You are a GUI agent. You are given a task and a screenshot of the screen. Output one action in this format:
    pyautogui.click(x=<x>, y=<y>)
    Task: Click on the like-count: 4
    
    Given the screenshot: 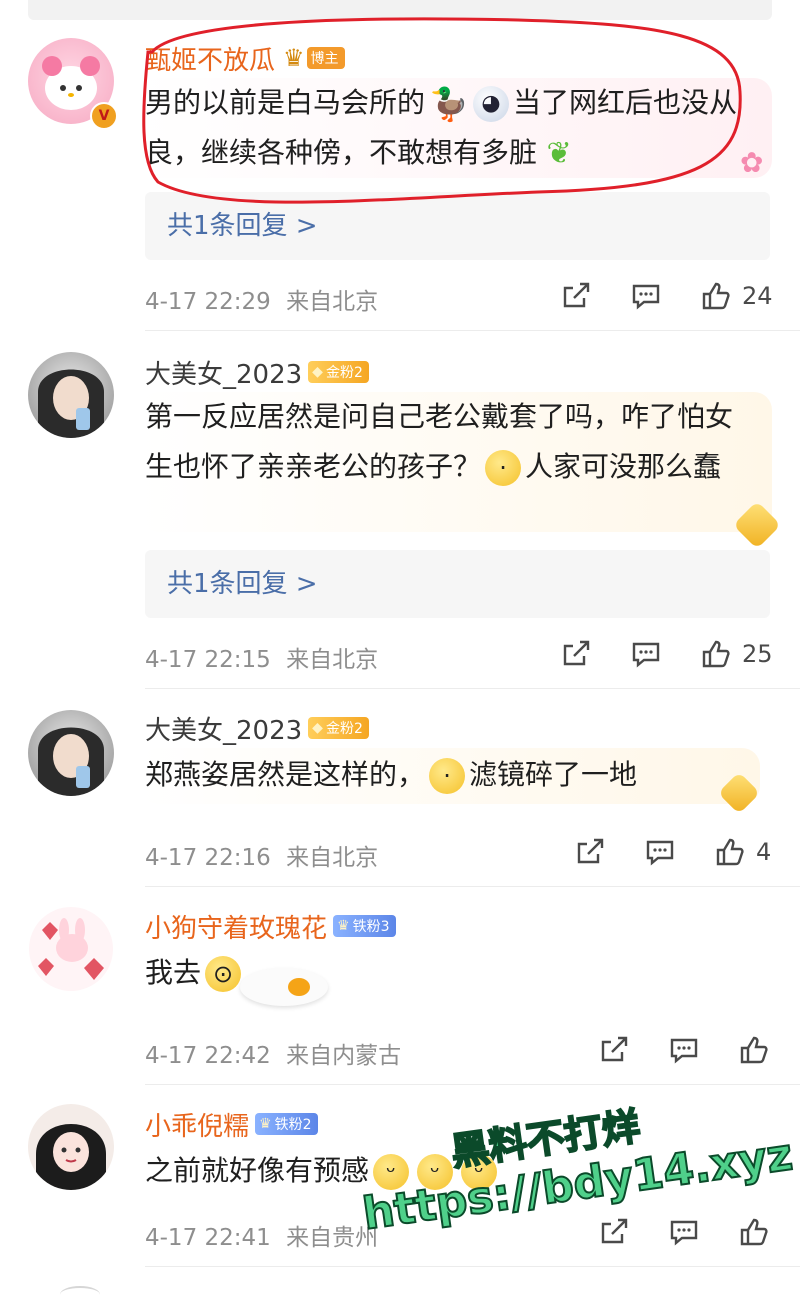 What is the action you would take?
    pyautogui.click(x=764, y=852)
    